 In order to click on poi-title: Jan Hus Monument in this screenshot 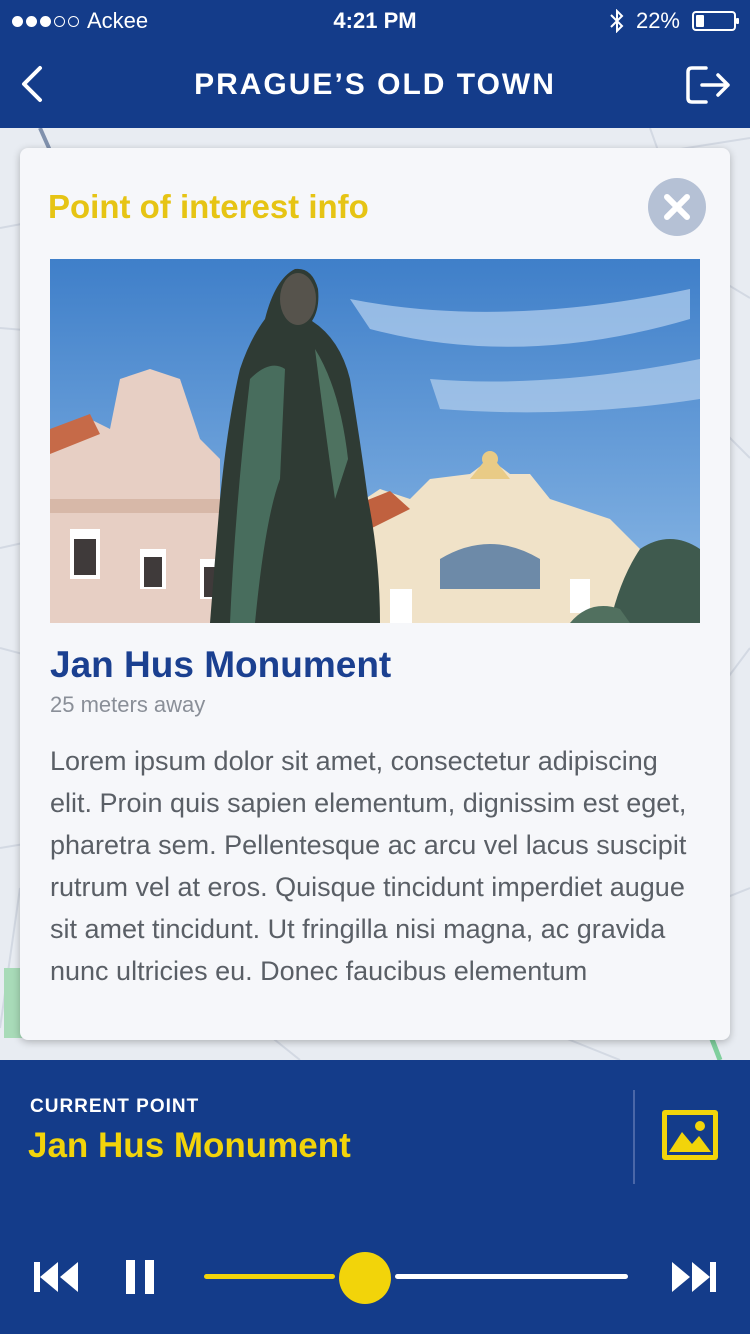, I will do `click(221, 664)`.